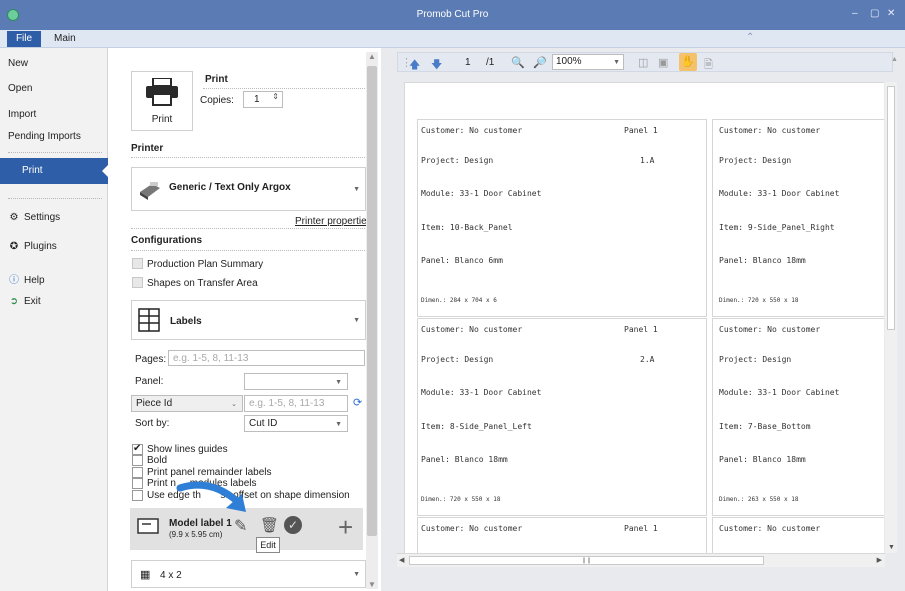  I want to click on menu-item-help: ⓘ Help, so click(26, 278).